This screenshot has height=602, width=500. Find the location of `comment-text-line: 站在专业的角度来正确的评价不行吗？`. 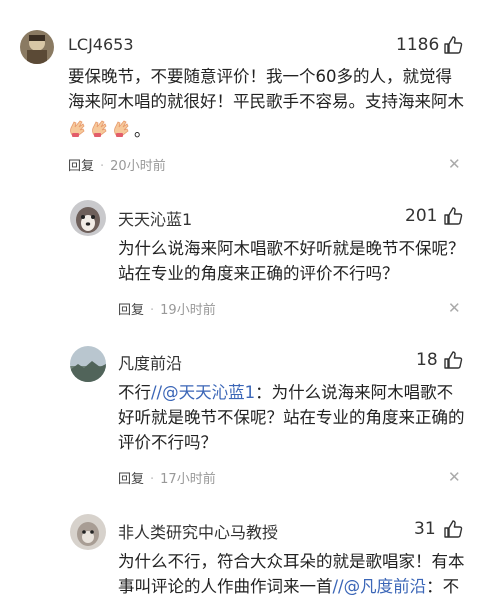

comment-text-line: 站在专业的角度来正确的评价不行吗？ is located at coordinates (258, 273).